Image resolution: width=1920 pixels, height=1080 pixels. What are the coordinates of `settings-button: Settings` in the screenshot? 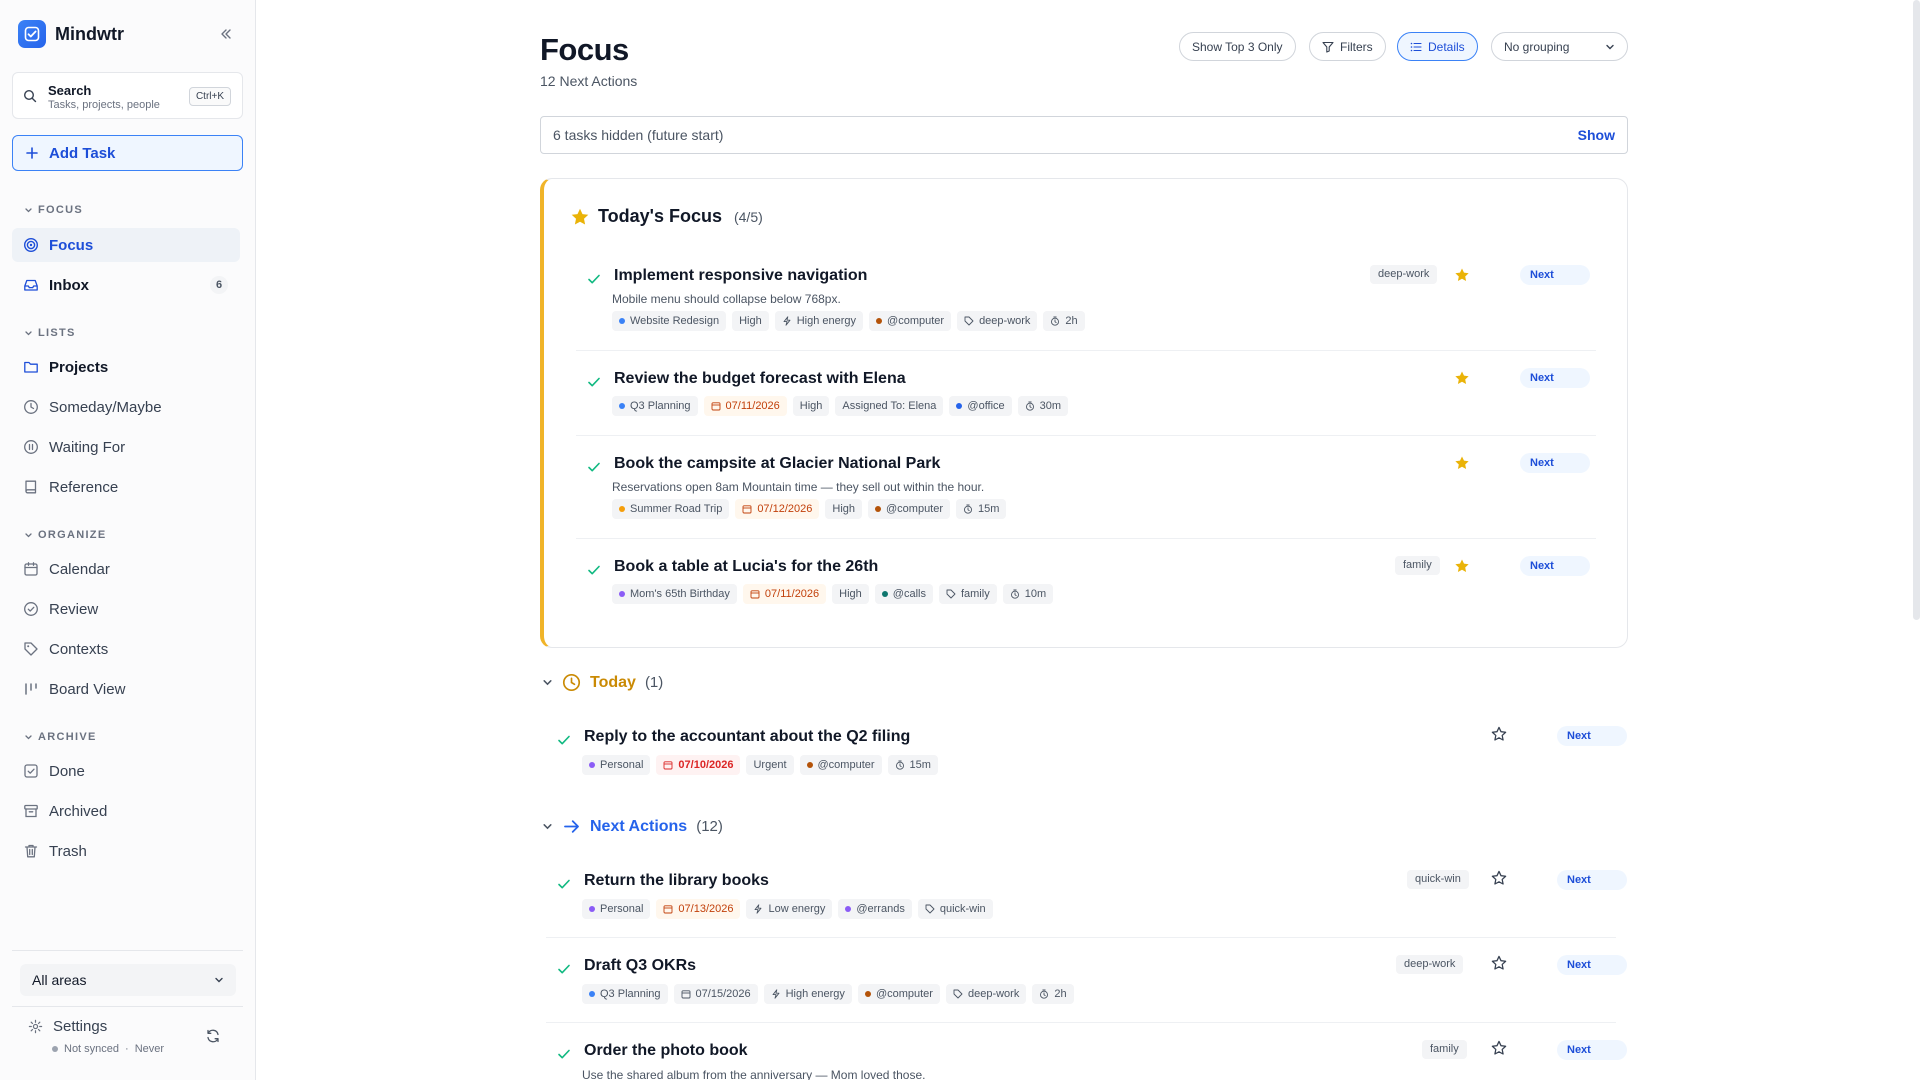 It's located at (67, 1026).